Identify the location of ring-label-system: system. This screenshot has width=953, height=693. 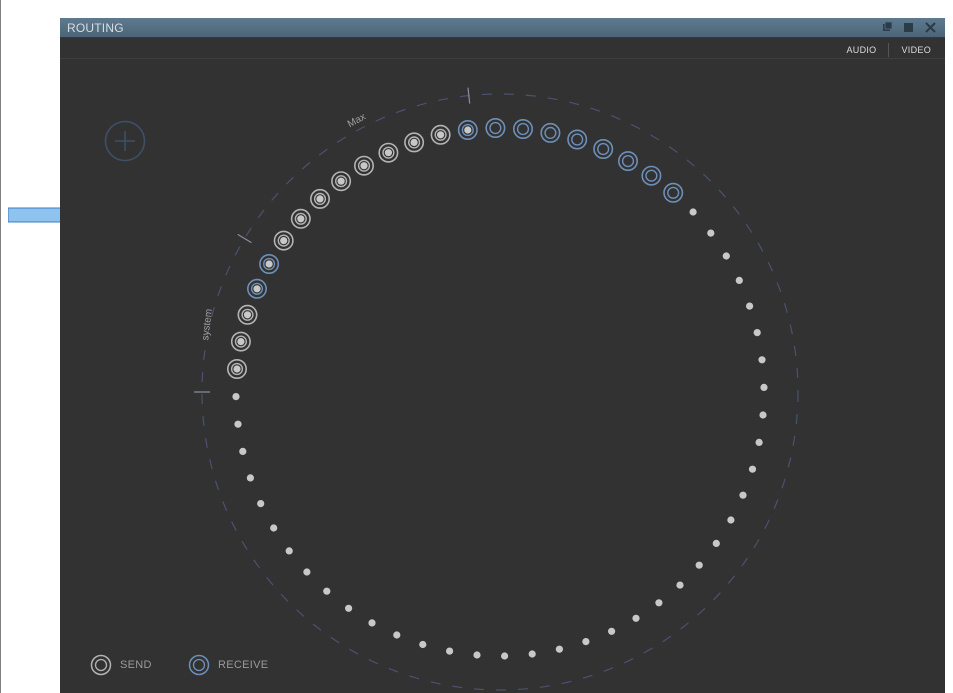
(207, 324).